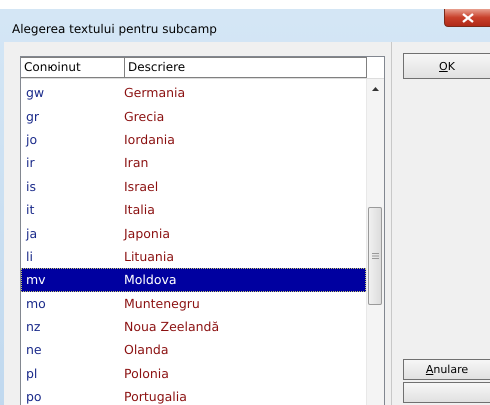 The width and height of the screenshot is (490, 405). I want to click on description-cell: Germania, so click(155, 92).